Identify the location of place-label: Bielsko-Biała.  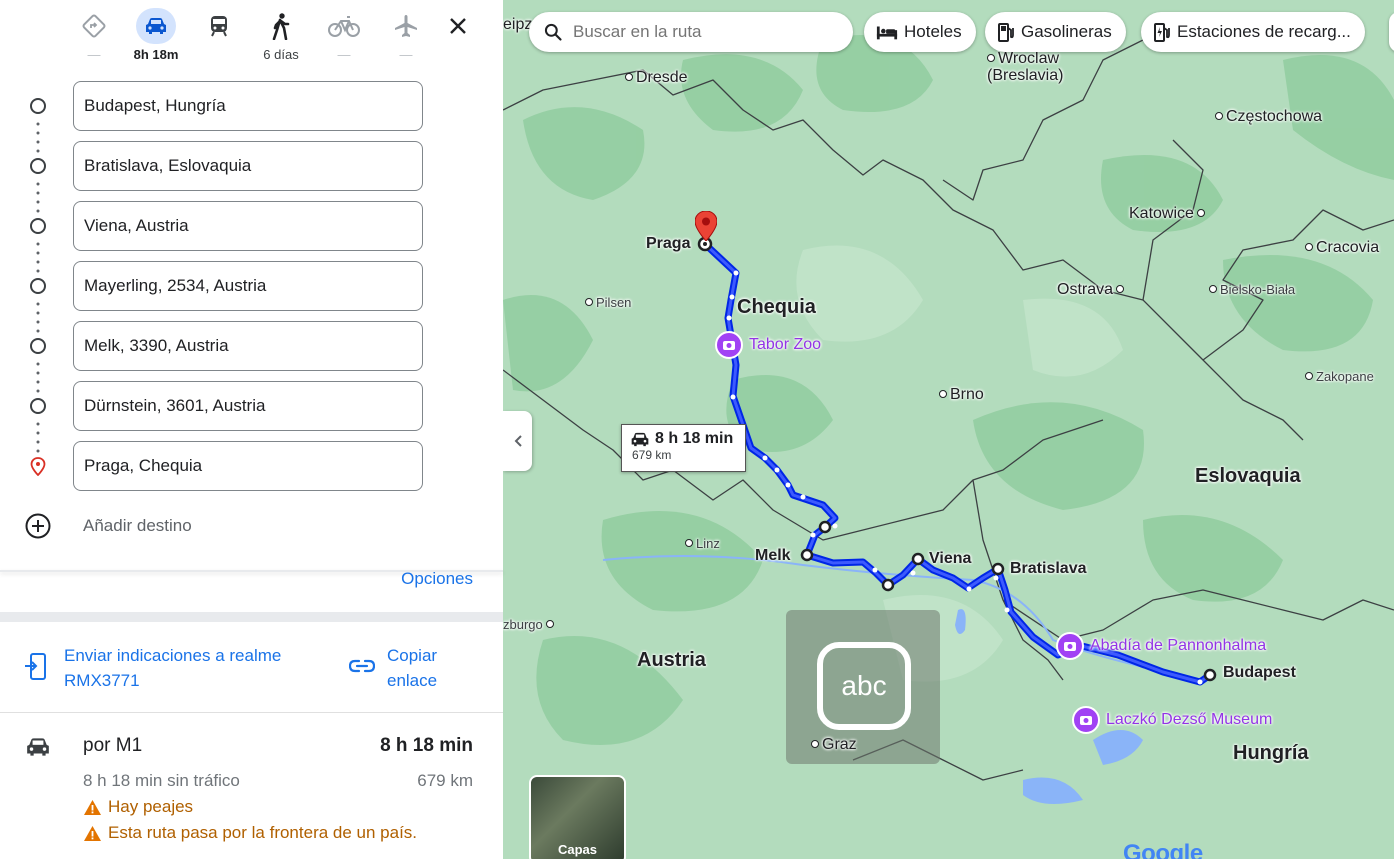
(1252, 289).